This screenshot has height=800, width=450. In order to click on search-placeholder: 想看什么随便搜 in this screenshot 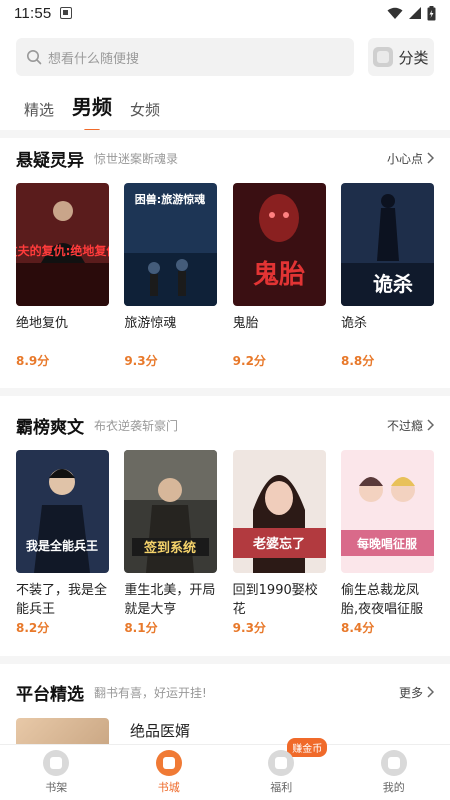, I will do `click(94, 59)`.